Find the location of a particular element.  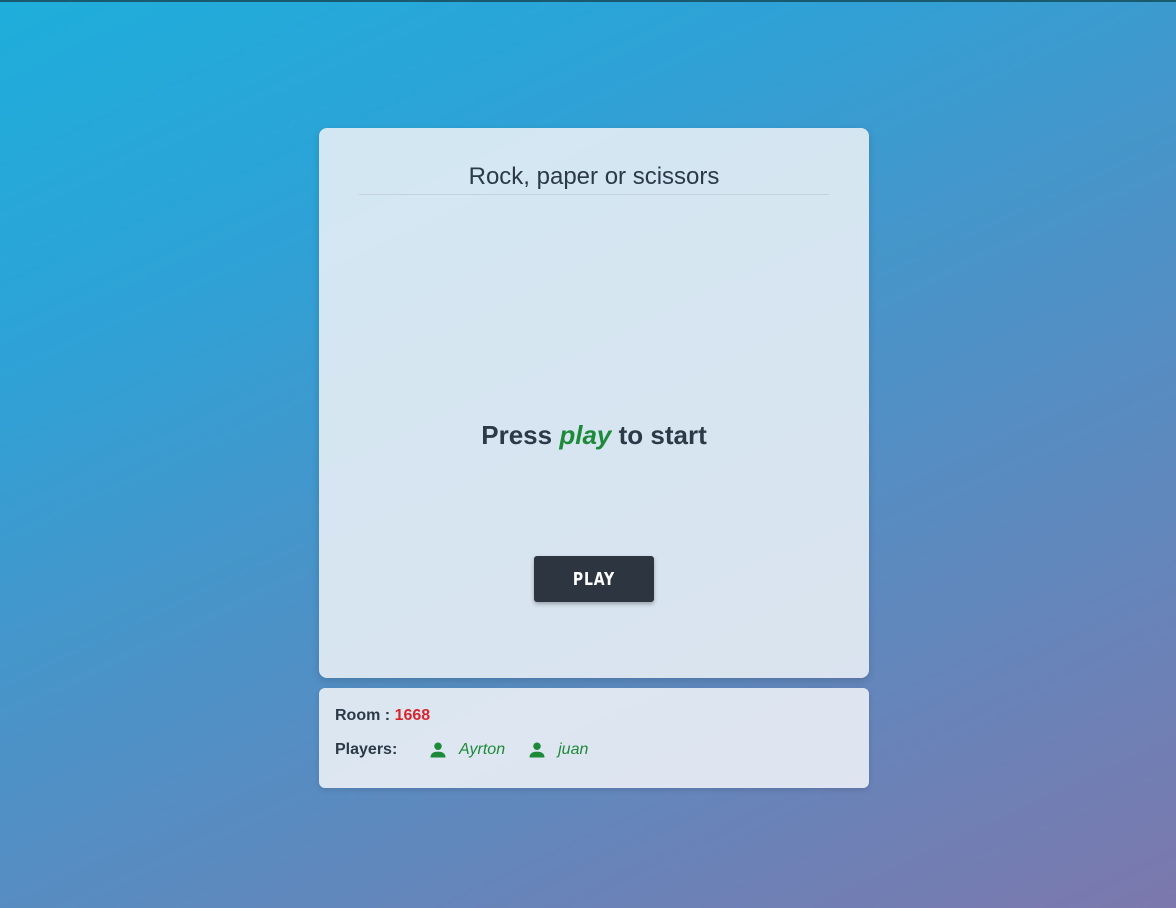

players-label: Players: is located at coordinates (366, 749).